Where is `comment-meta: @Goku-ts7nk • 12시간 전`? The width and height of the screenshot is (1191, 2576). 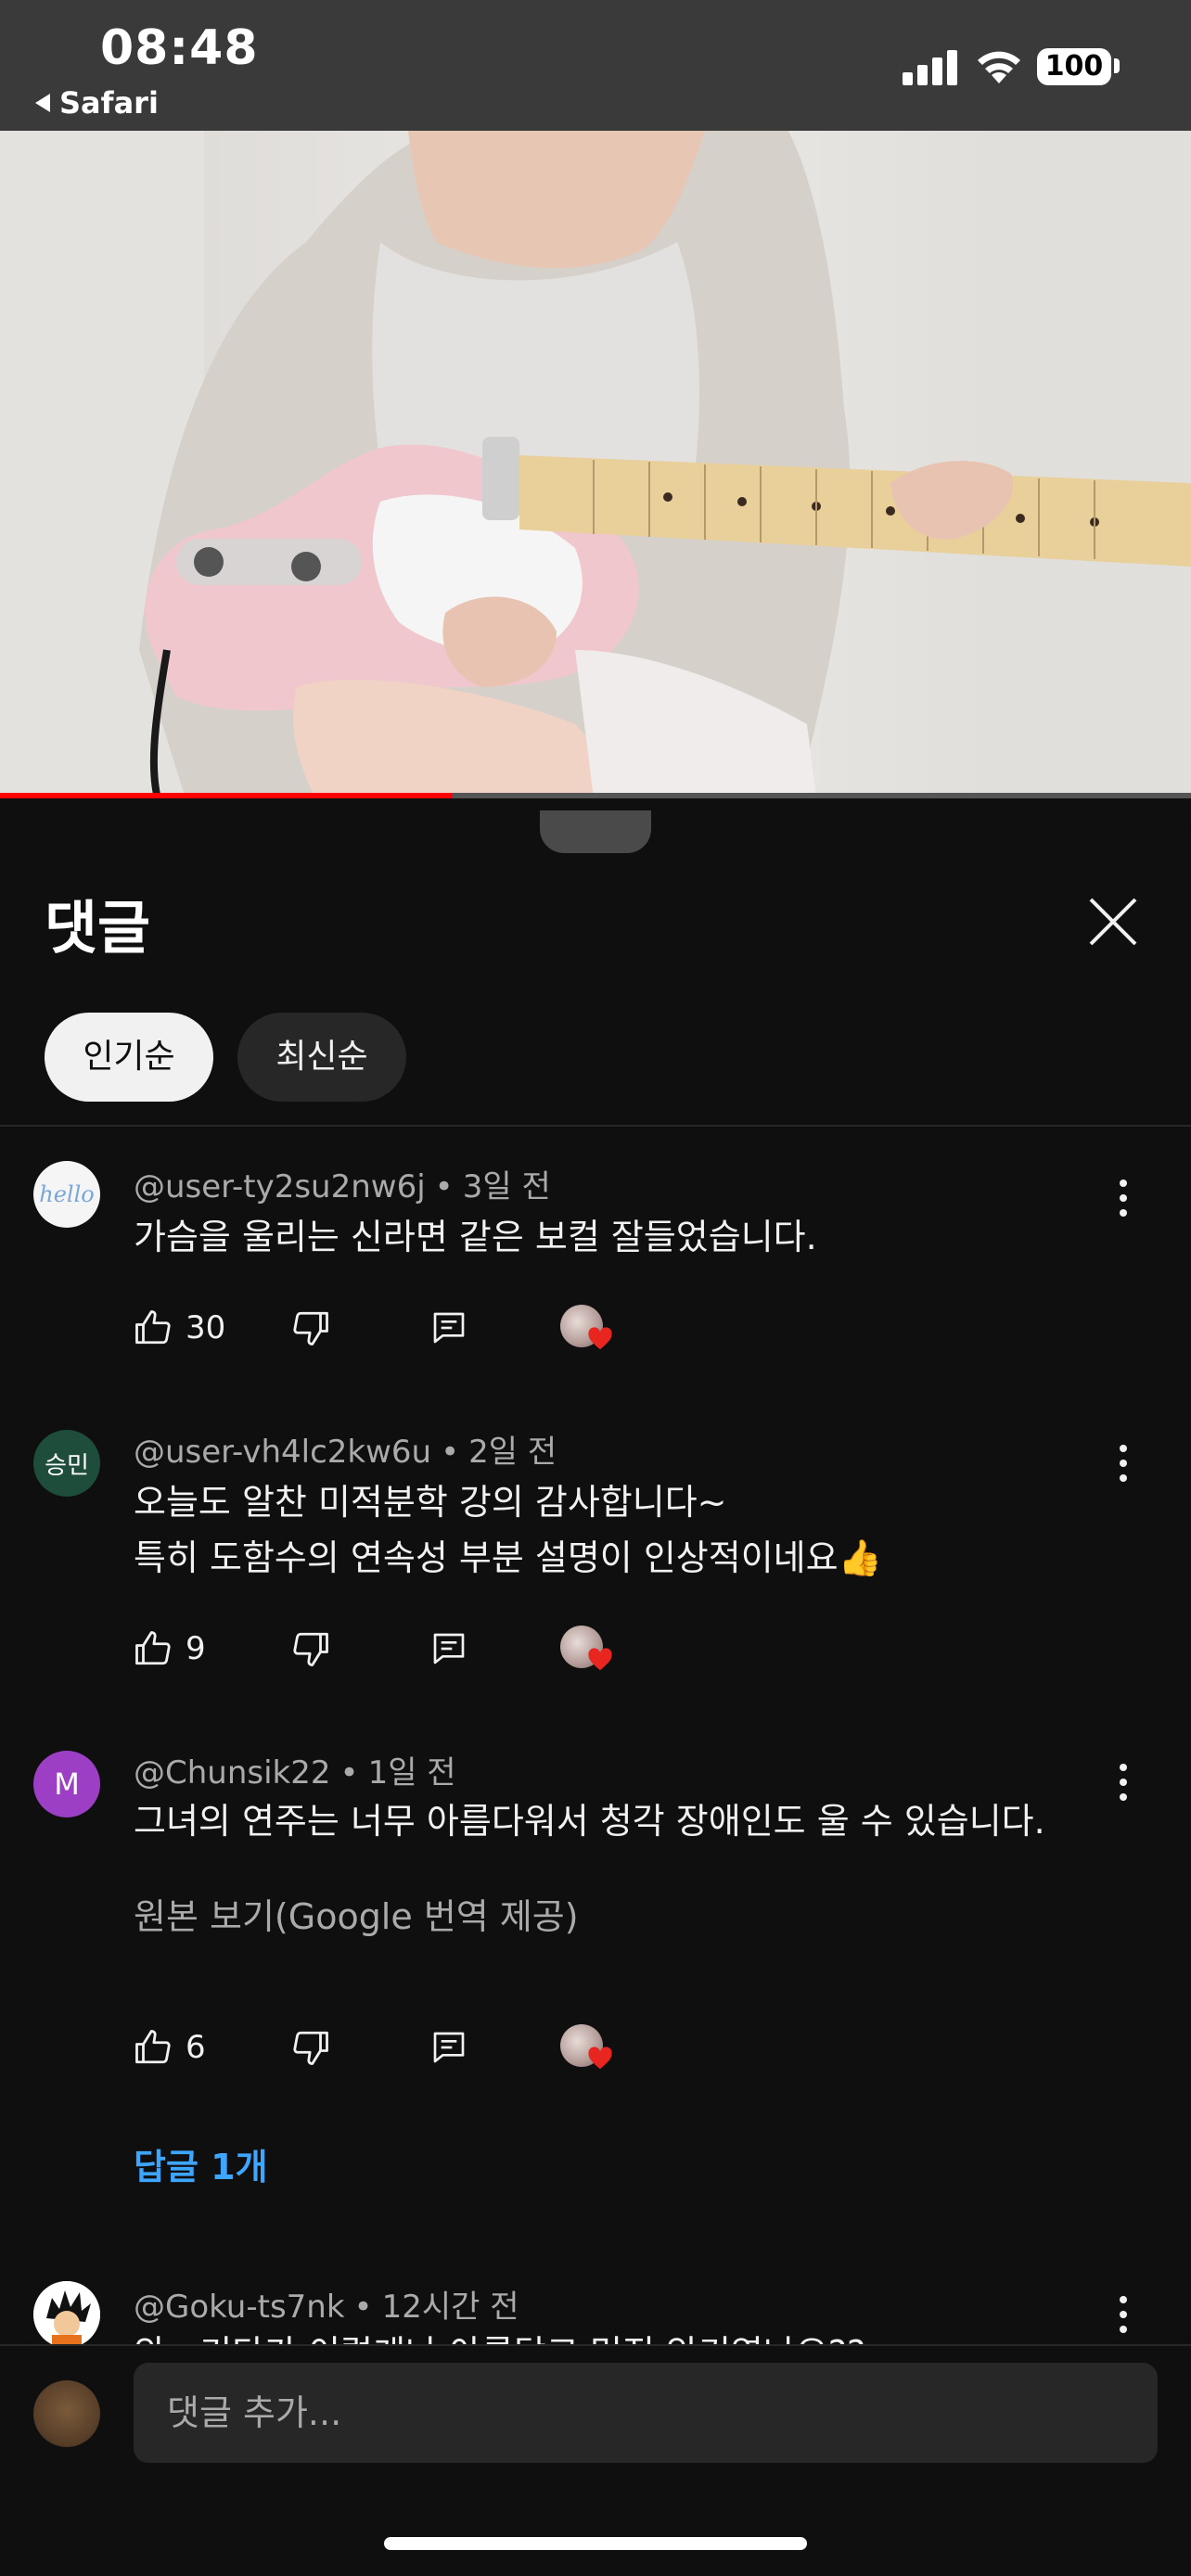 comment-meta: @Goku-ts7nk • 12시간 전 is located at coordinates (326, 2307).